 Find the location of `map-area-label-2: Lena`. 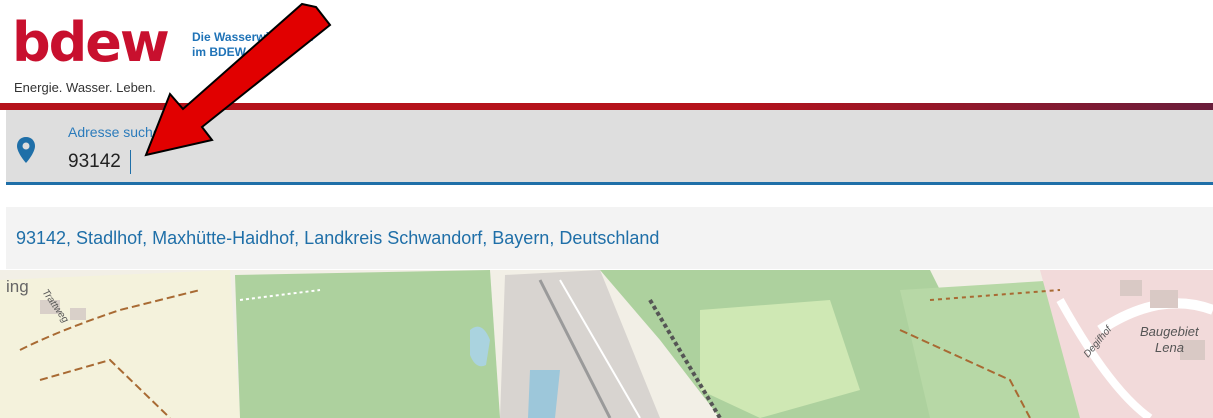

map-area-label-2: Lena is located at coordinates (1169, 347).